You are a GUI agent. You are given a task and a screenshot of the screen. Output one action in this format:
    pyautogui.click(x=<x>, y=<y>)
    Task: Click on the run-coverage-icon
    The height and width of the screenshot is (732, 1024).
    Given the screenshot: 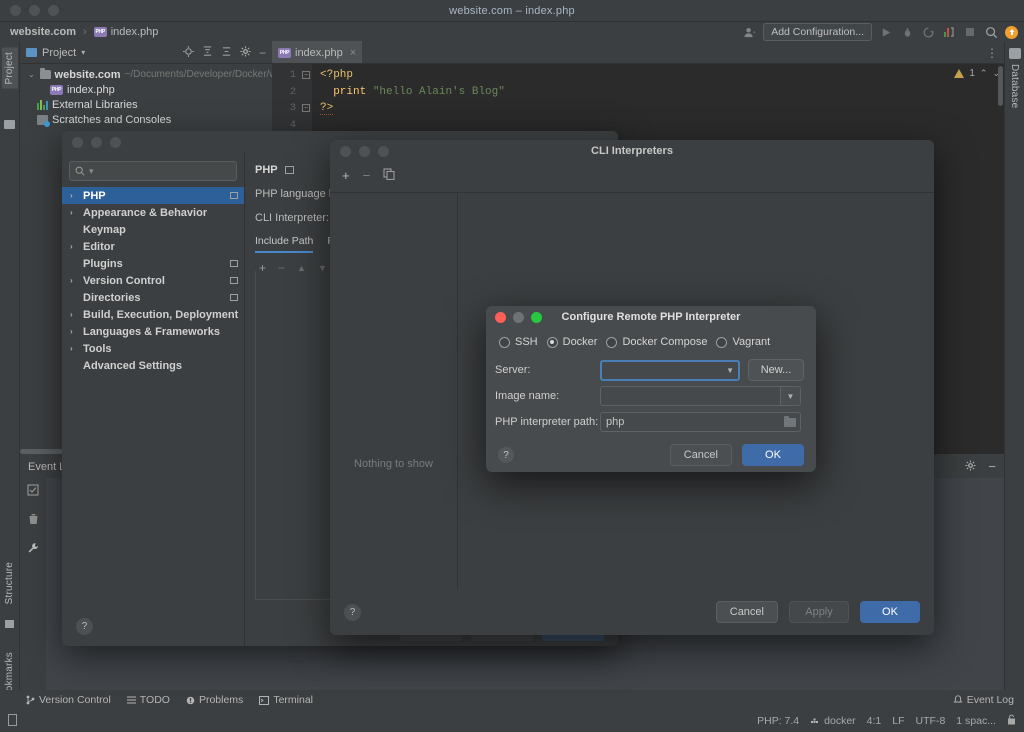 What is the action you would take?
    pyautogui.click(x=928, y=32)
    